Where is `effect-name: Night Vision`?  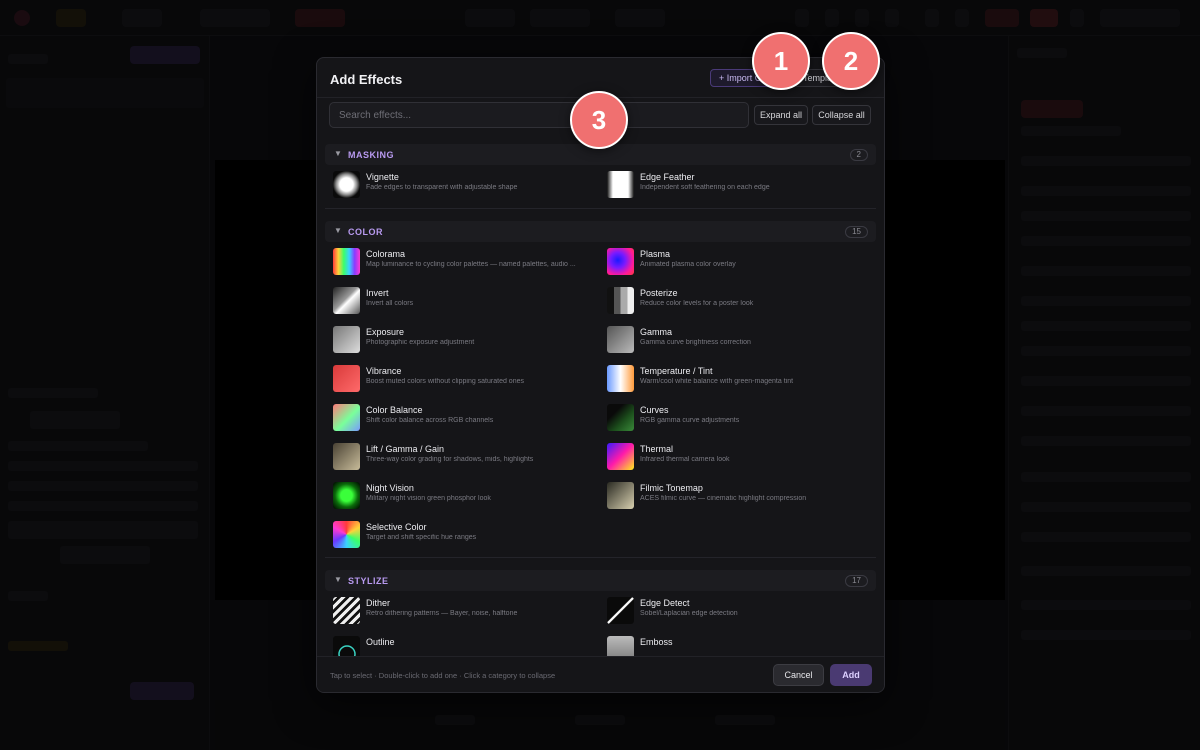
effect-name: Night Vision is located at coordinates (390, 488).